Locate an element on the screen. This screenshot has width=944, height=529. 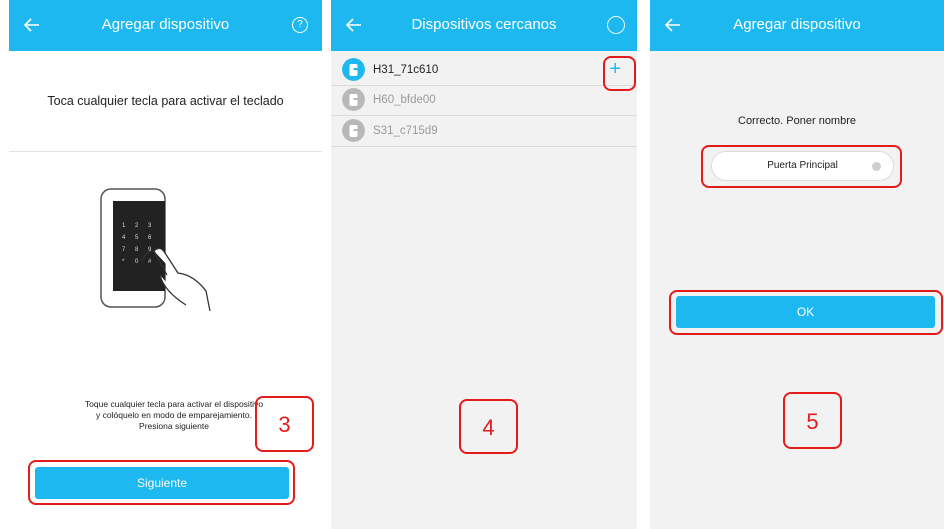
step-number-3: 3 is located at coordinates (284, 424).